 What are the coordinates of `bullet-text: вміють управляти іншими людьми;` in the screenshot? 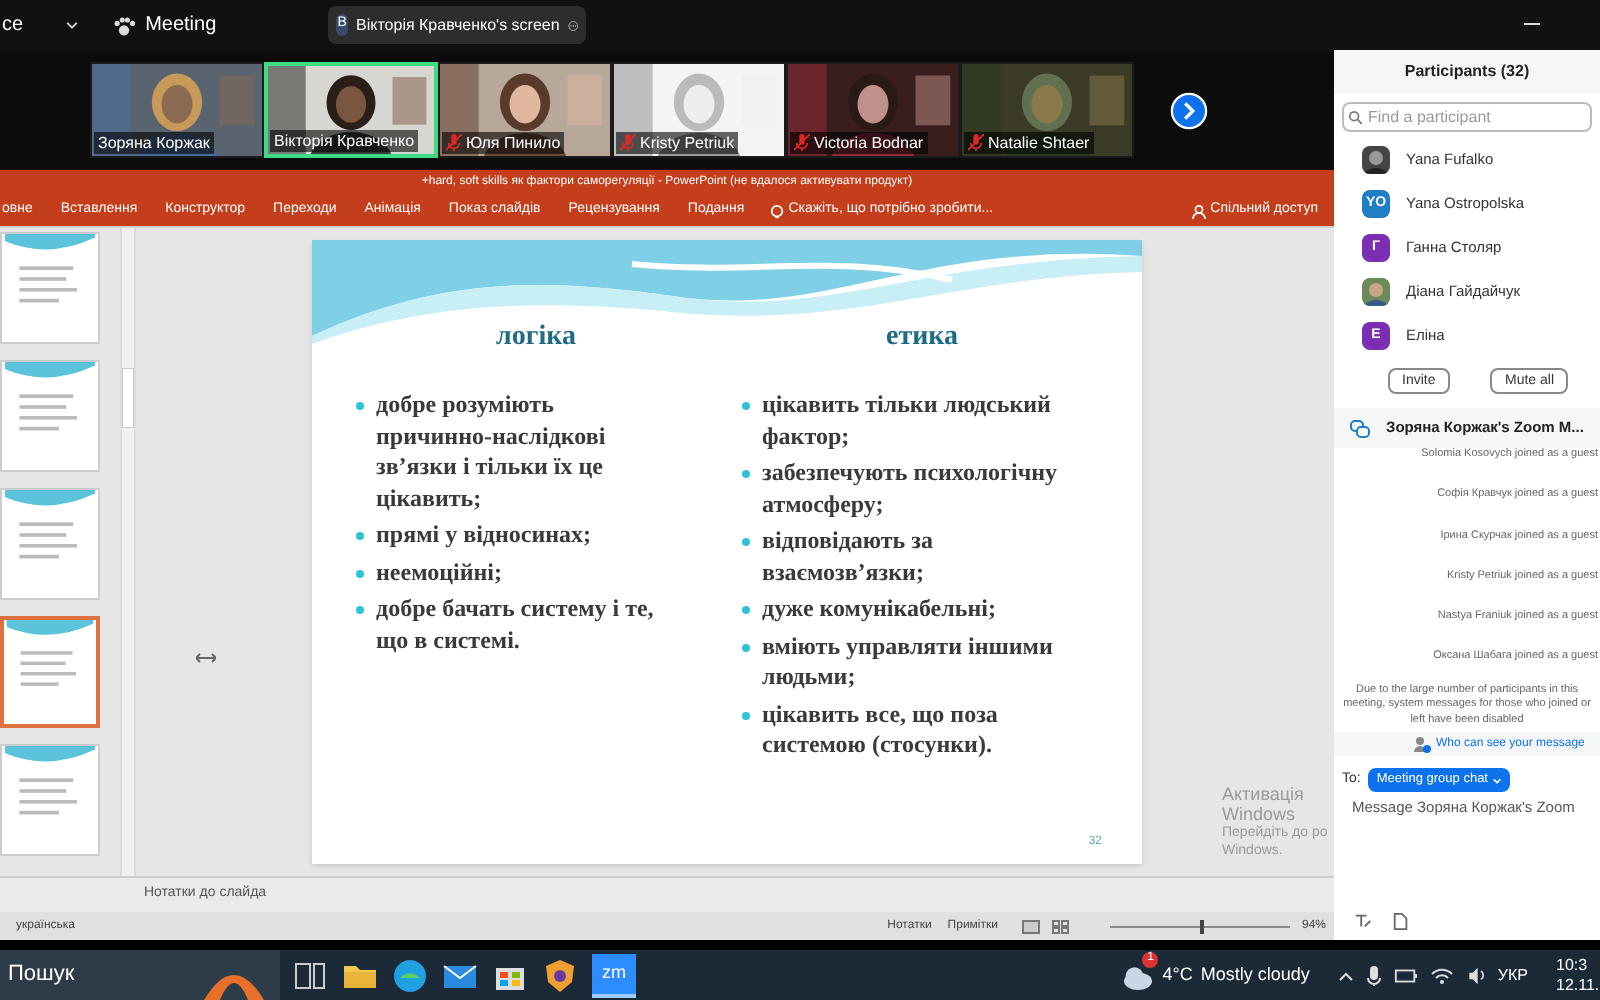 It's located at (908, 662).